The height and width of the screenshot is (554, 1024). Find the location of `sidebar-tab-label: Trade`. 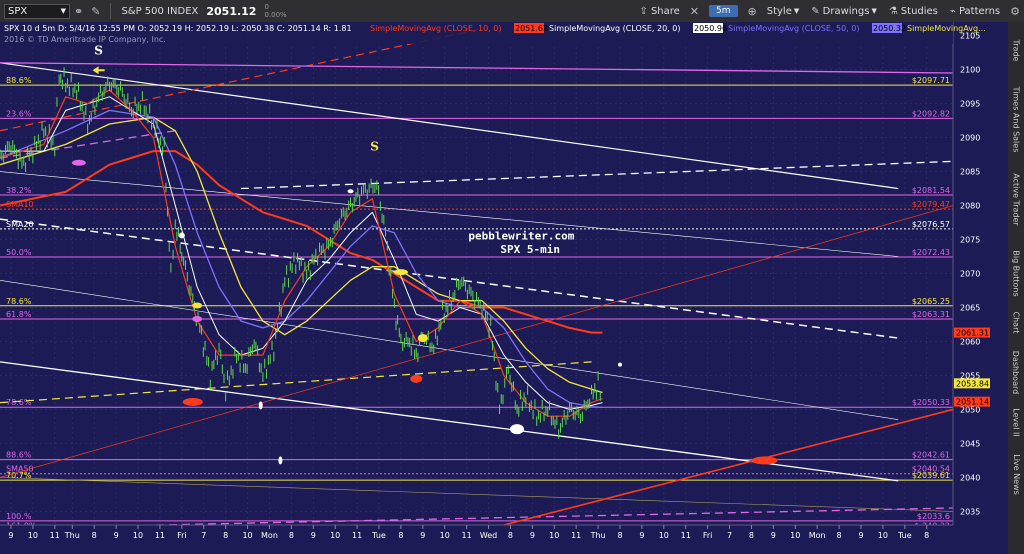

sidebar-tab-label: Trade is located at coordinates (1016, 50).